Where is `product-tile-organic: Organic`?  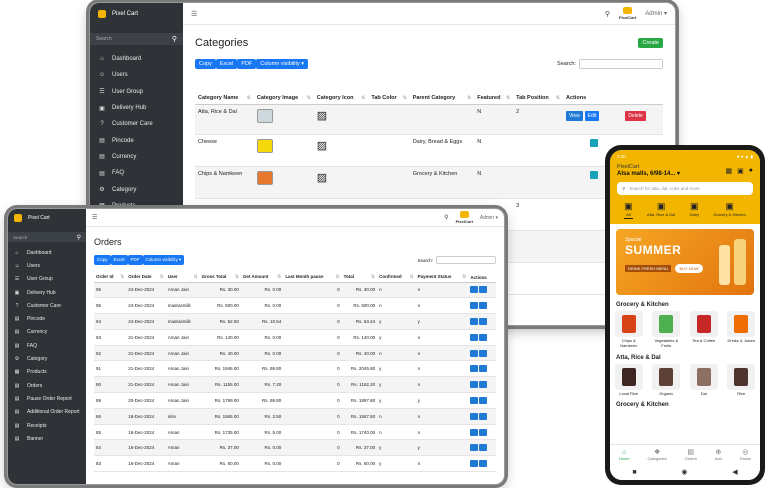 product-tile-organic: Organic is located at coordinates (666, 380).